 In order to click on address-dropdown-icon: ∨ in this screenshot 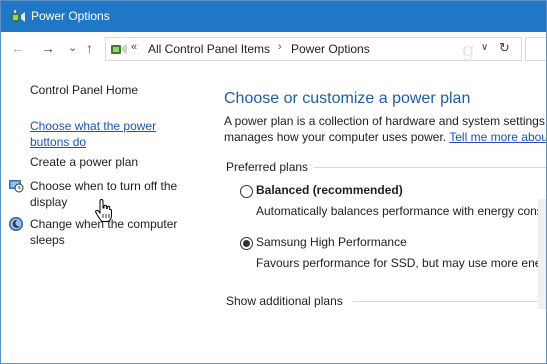, I will do `click(484, 47)`.